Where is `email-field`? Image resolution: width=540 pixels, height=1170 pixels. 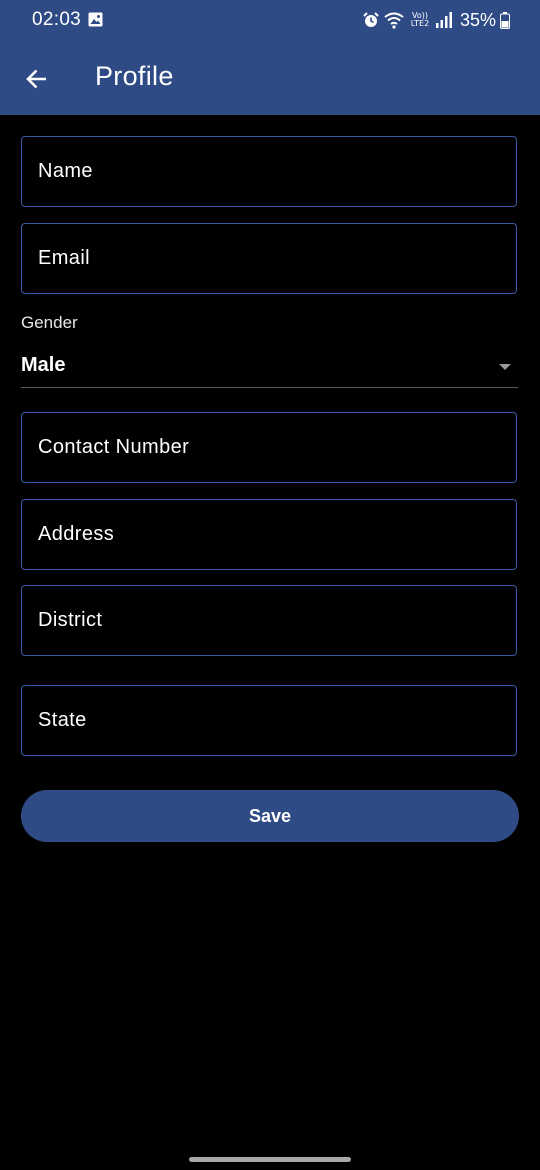 email-field is located at coordinates (269, 258).